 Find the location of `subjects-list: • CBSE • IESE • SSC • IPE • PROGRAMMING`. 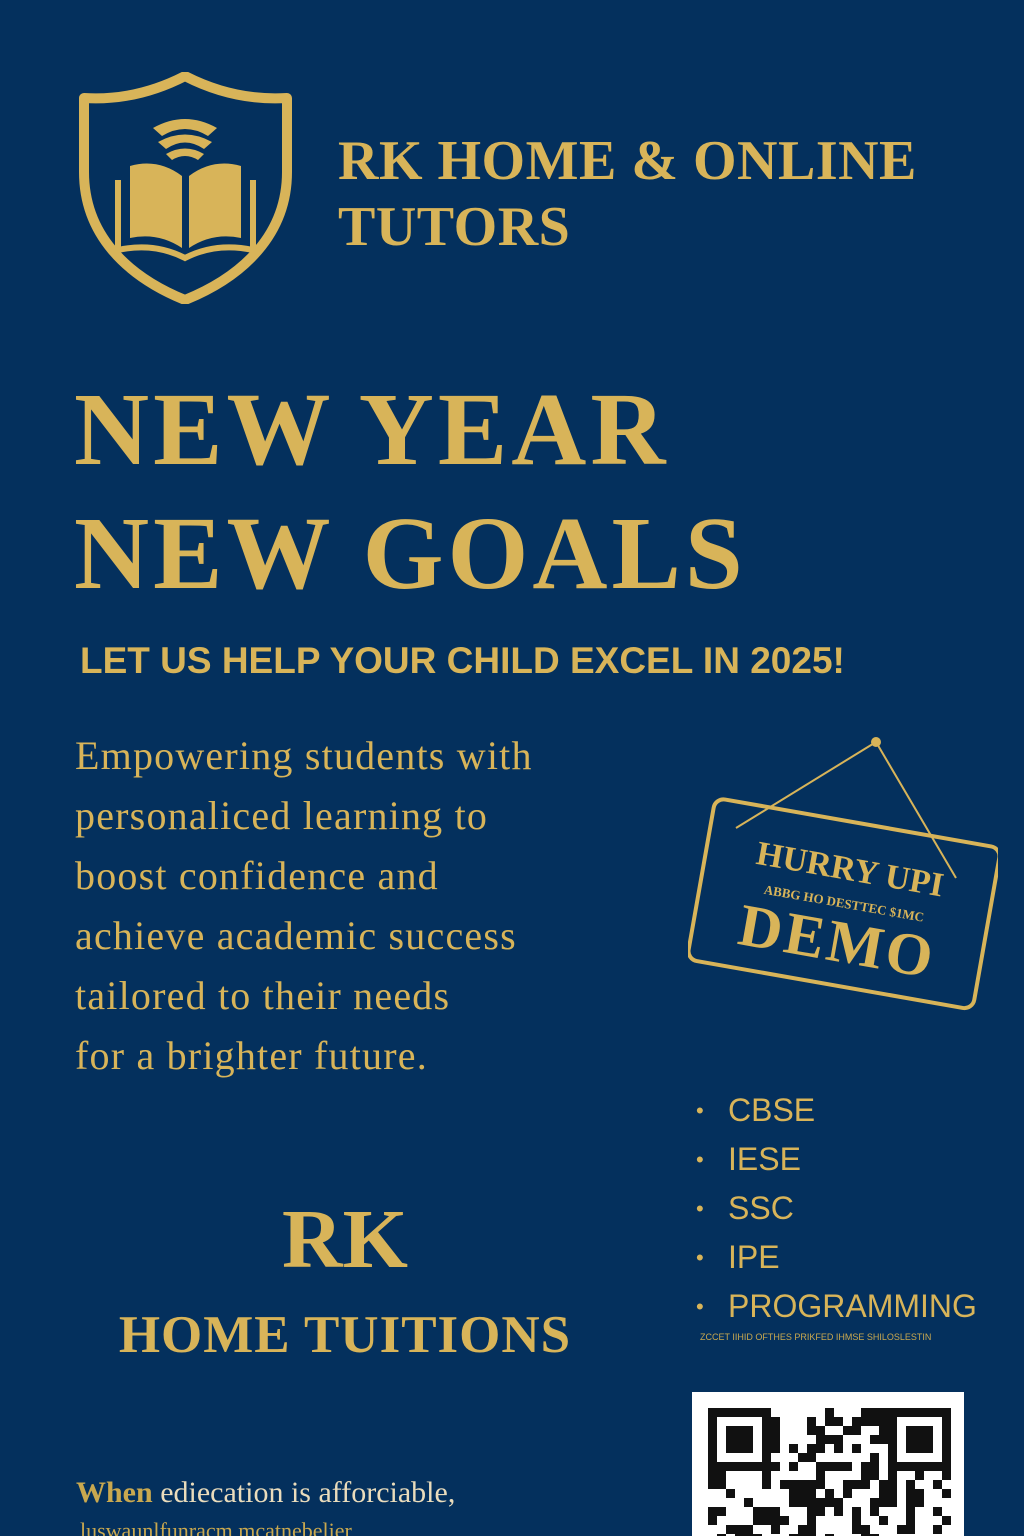

subjects-list: • CBSE • IESE • SSC • IPE • PROGRAMMING is located at coordinates (856, 1208).